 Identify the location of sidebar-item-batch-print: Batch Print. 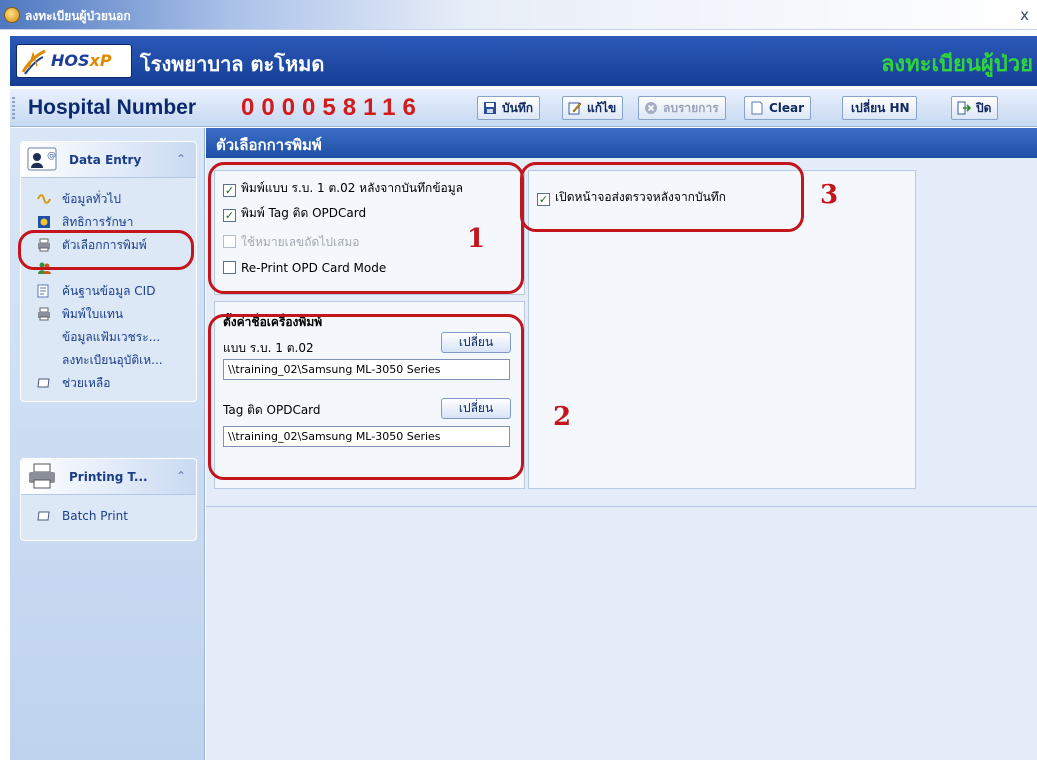
(108, 516).